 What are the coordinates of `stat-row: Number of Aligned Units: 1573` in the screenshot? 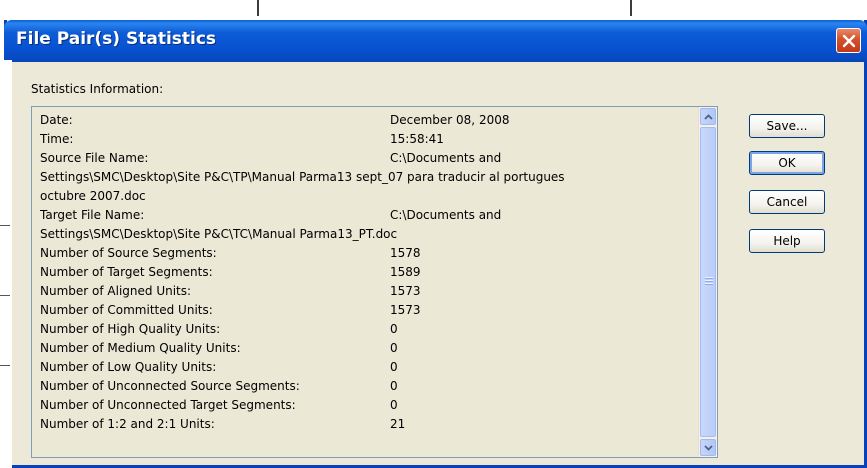 It's located at (365, 291).